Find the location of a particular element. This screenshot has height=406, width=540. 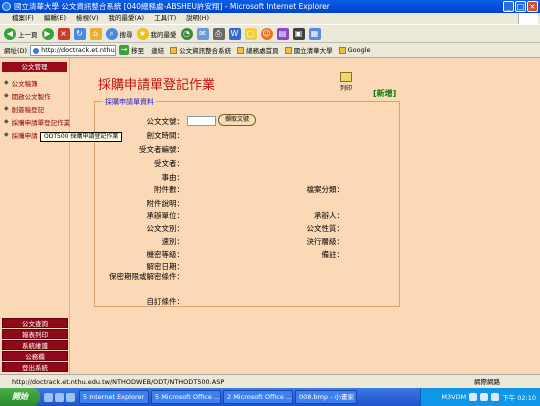

system-tray: M3VDM 下午 02:10 is located at coordinates (480, 397).